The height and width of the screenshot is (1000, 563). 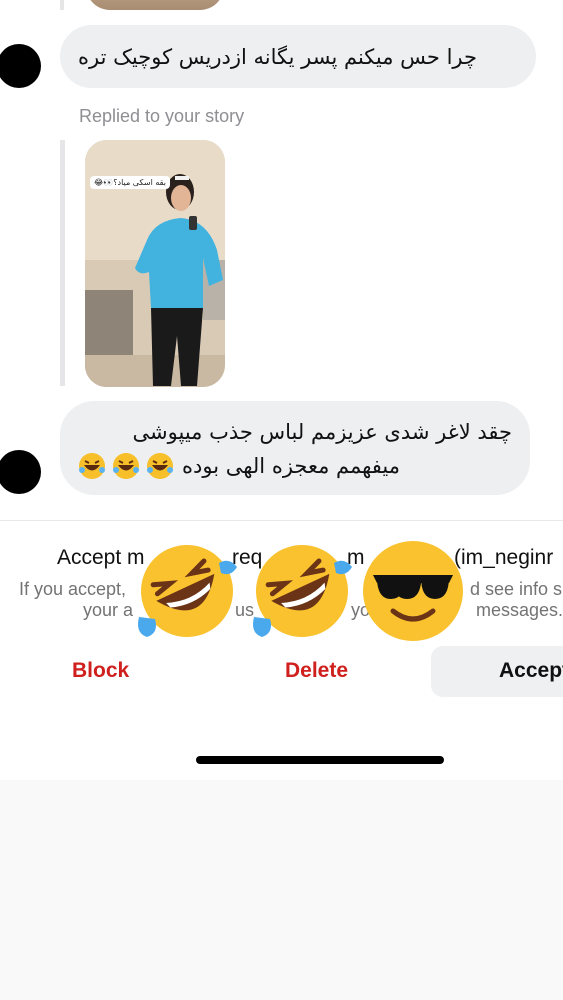 I want to click on request-title-part: (im_neginr, so click(x=504, y=557).